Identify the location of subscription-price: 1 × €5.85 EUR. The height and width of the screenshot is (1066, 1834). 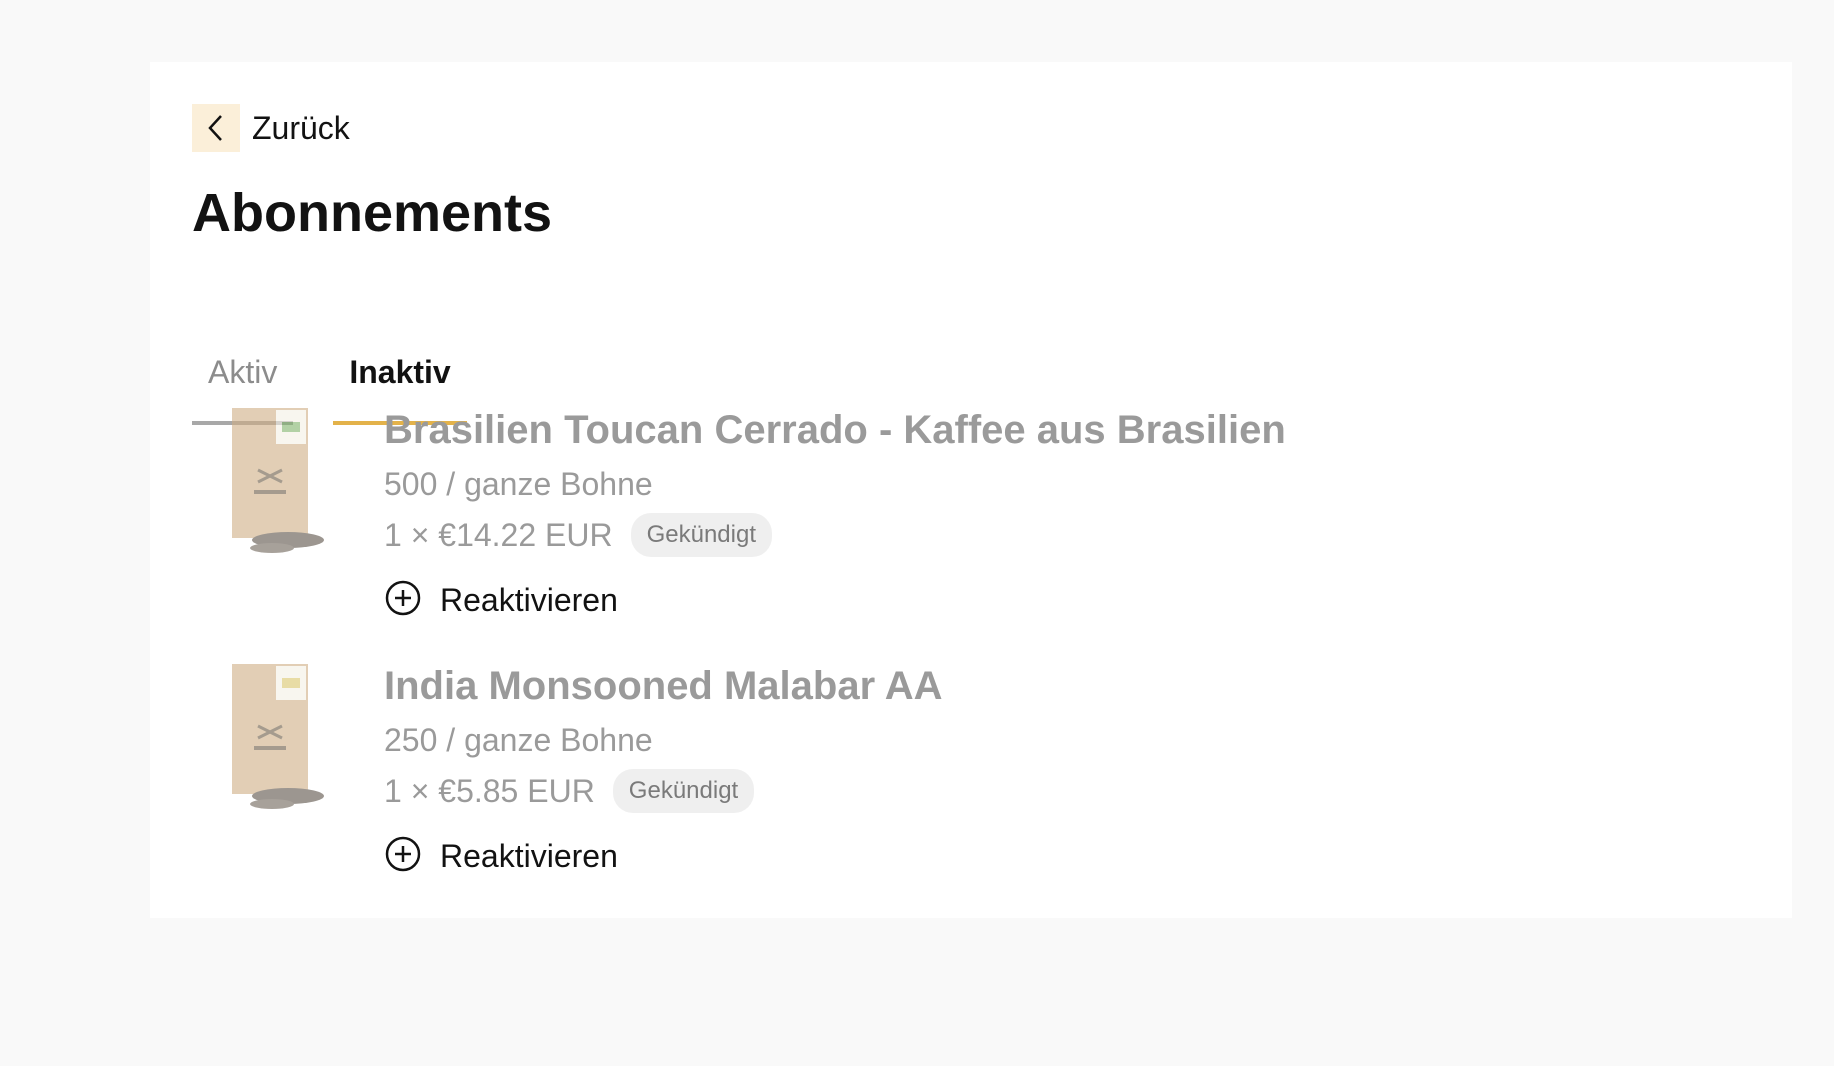
(489, 790).